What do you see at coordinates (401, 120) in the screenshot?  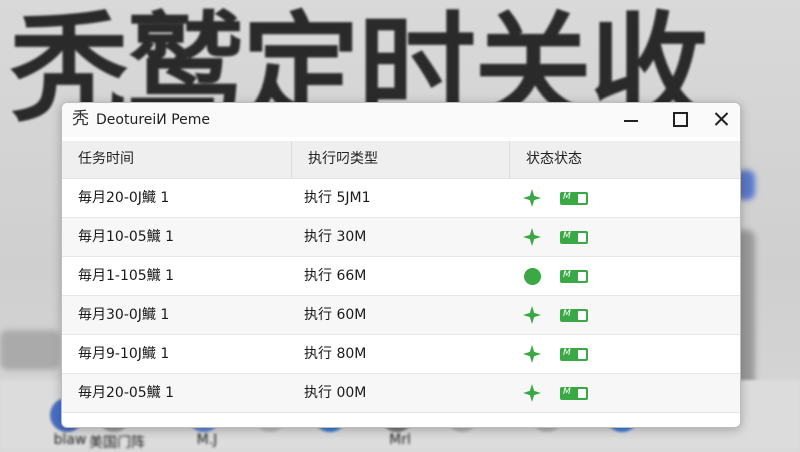 I see `title-bar: 秃 DeotureiИ Peme` at bounding box center [401, 120].